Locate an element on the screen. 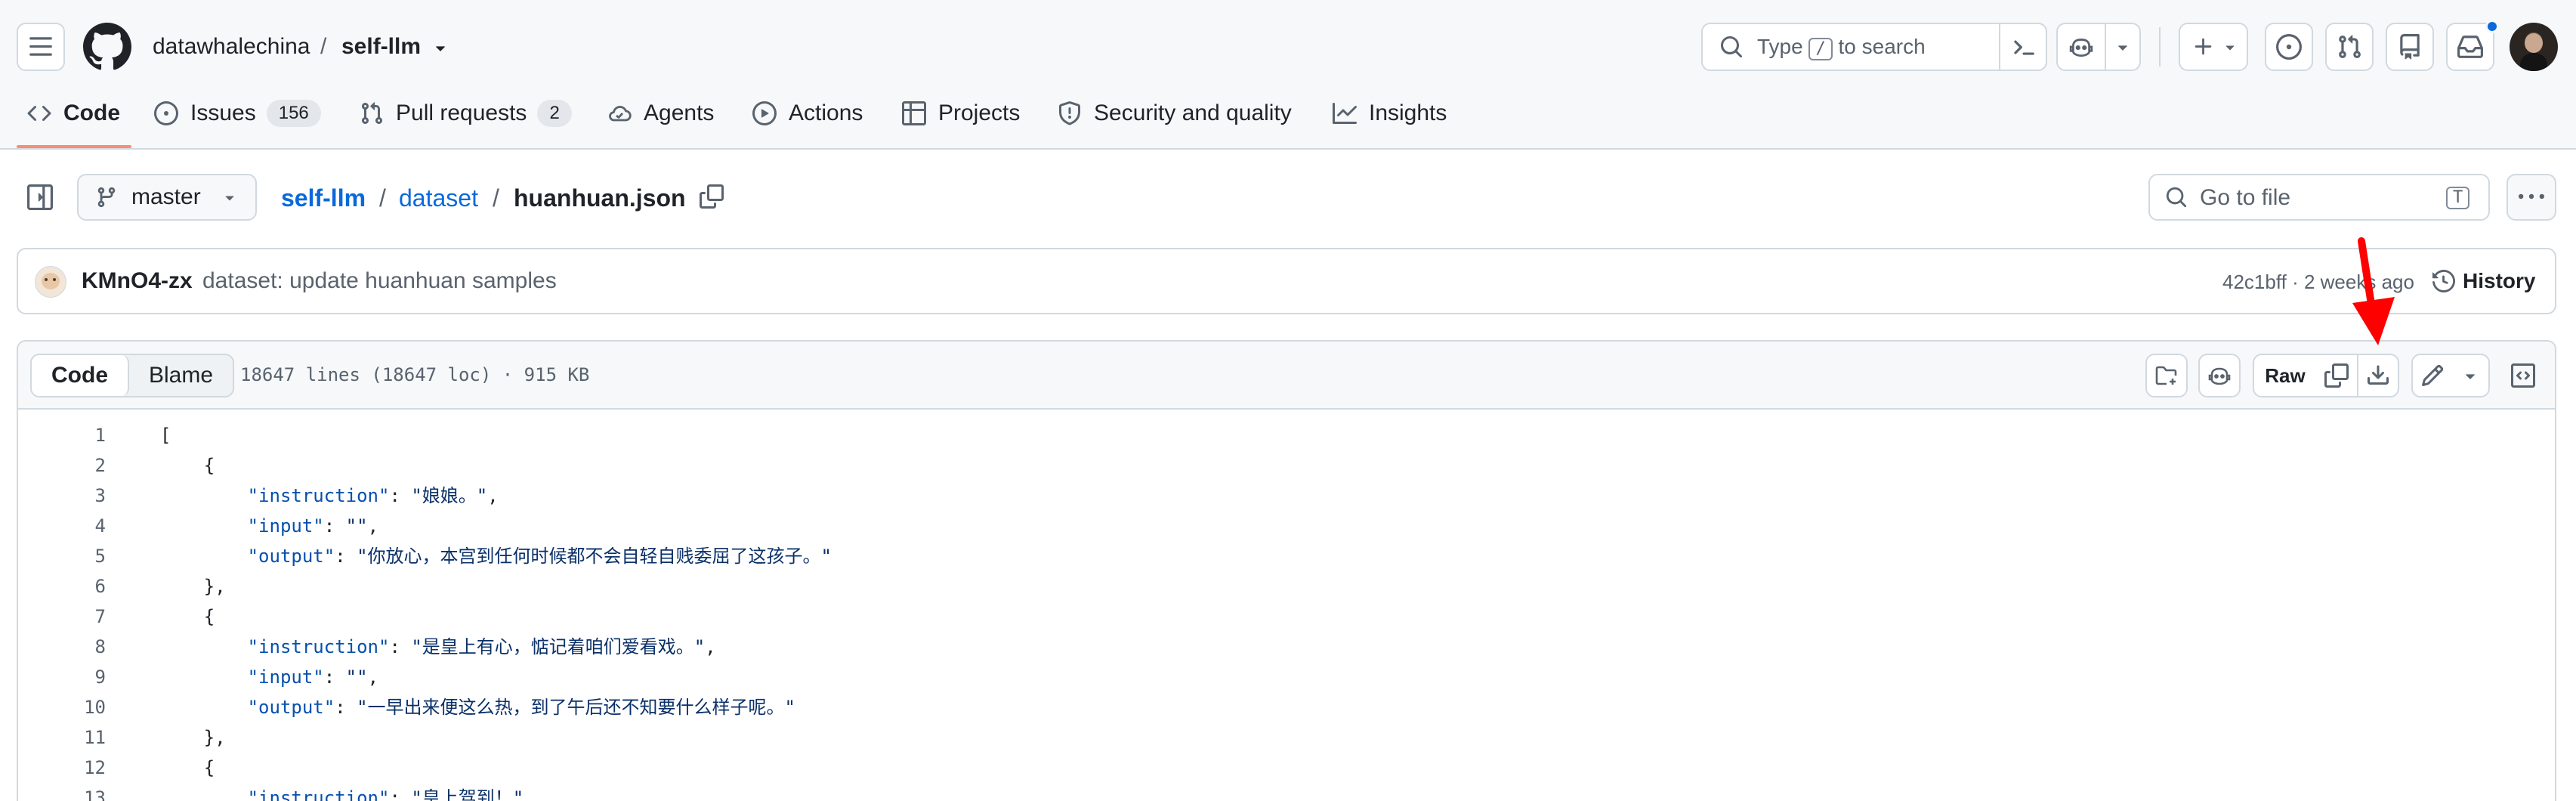  hamburger-icon is located at coordinates (41, 47).